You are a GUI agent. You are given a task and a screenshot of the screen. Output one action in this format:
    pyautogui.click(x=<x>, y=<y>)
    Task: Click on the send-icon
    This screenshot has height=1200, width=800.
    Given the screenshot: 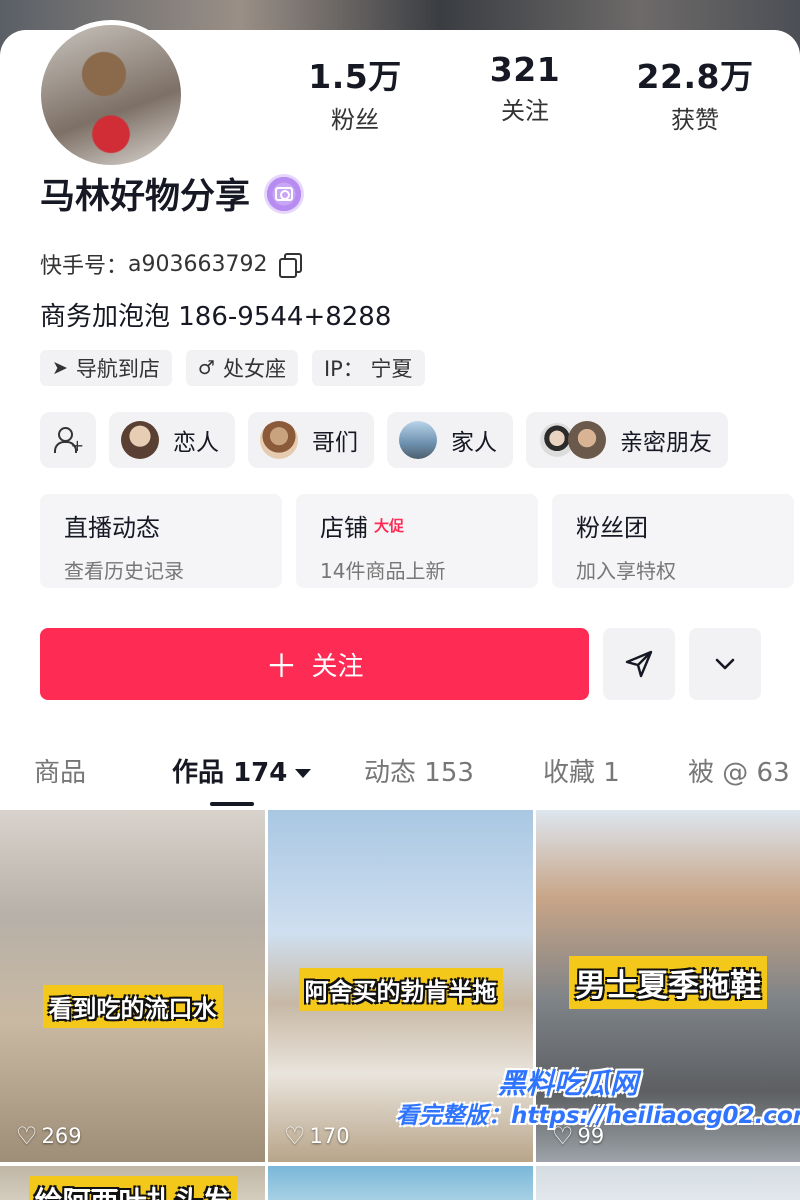 What is the action you would take?
    pyautogui.click(x=639, y=664)
    